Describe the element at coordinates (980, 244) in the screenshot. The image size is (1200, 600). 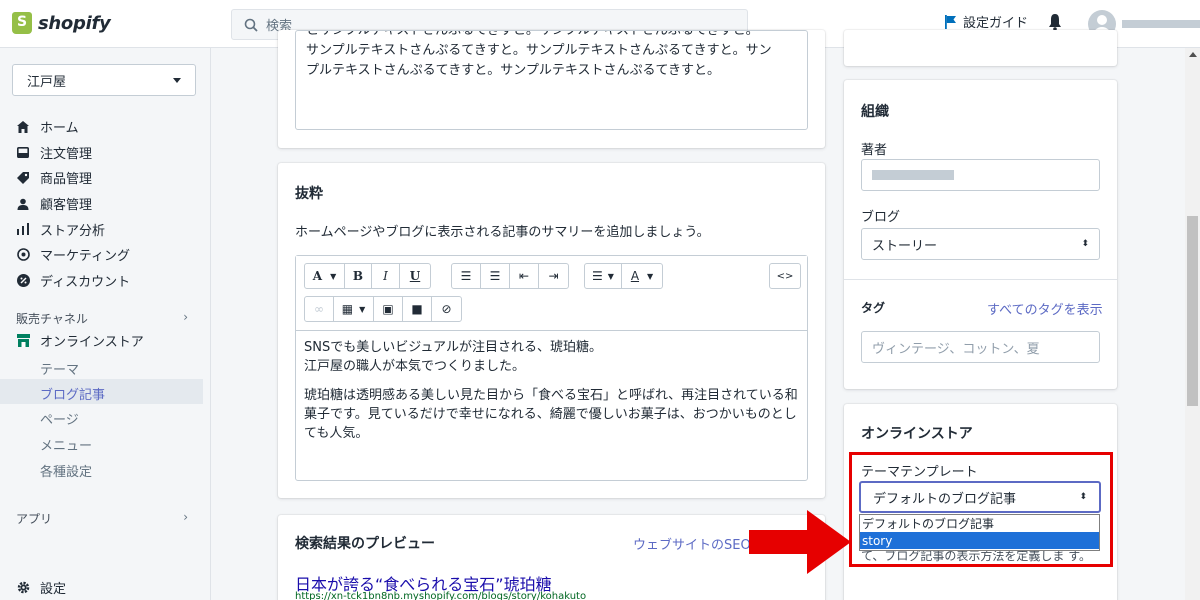
I see `blog-select: ストーリー ⬍` at that location.